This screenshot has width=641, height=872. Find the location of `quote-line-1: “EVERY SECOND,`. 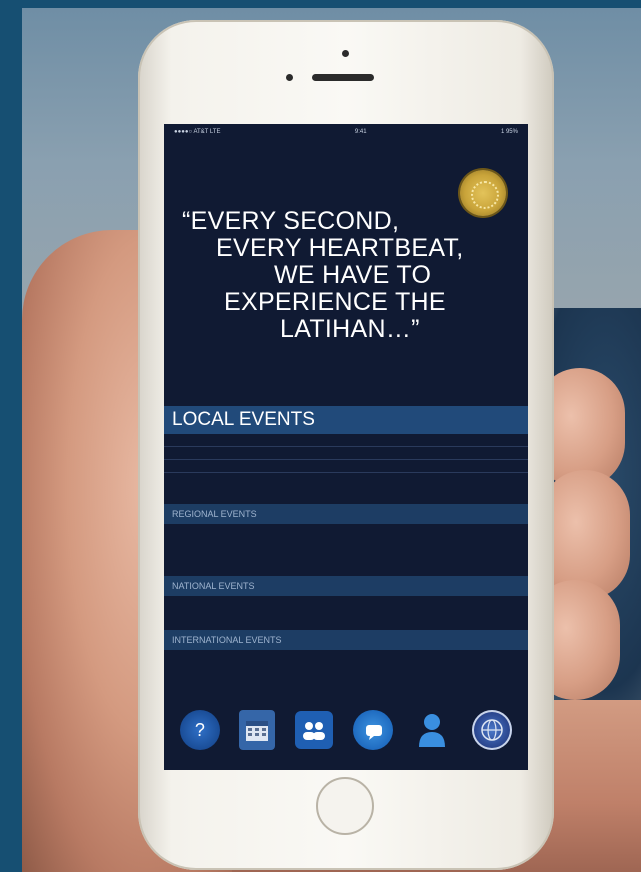

quote-line-1: “EVERY SECOND, is located at coordinates (291, 221).